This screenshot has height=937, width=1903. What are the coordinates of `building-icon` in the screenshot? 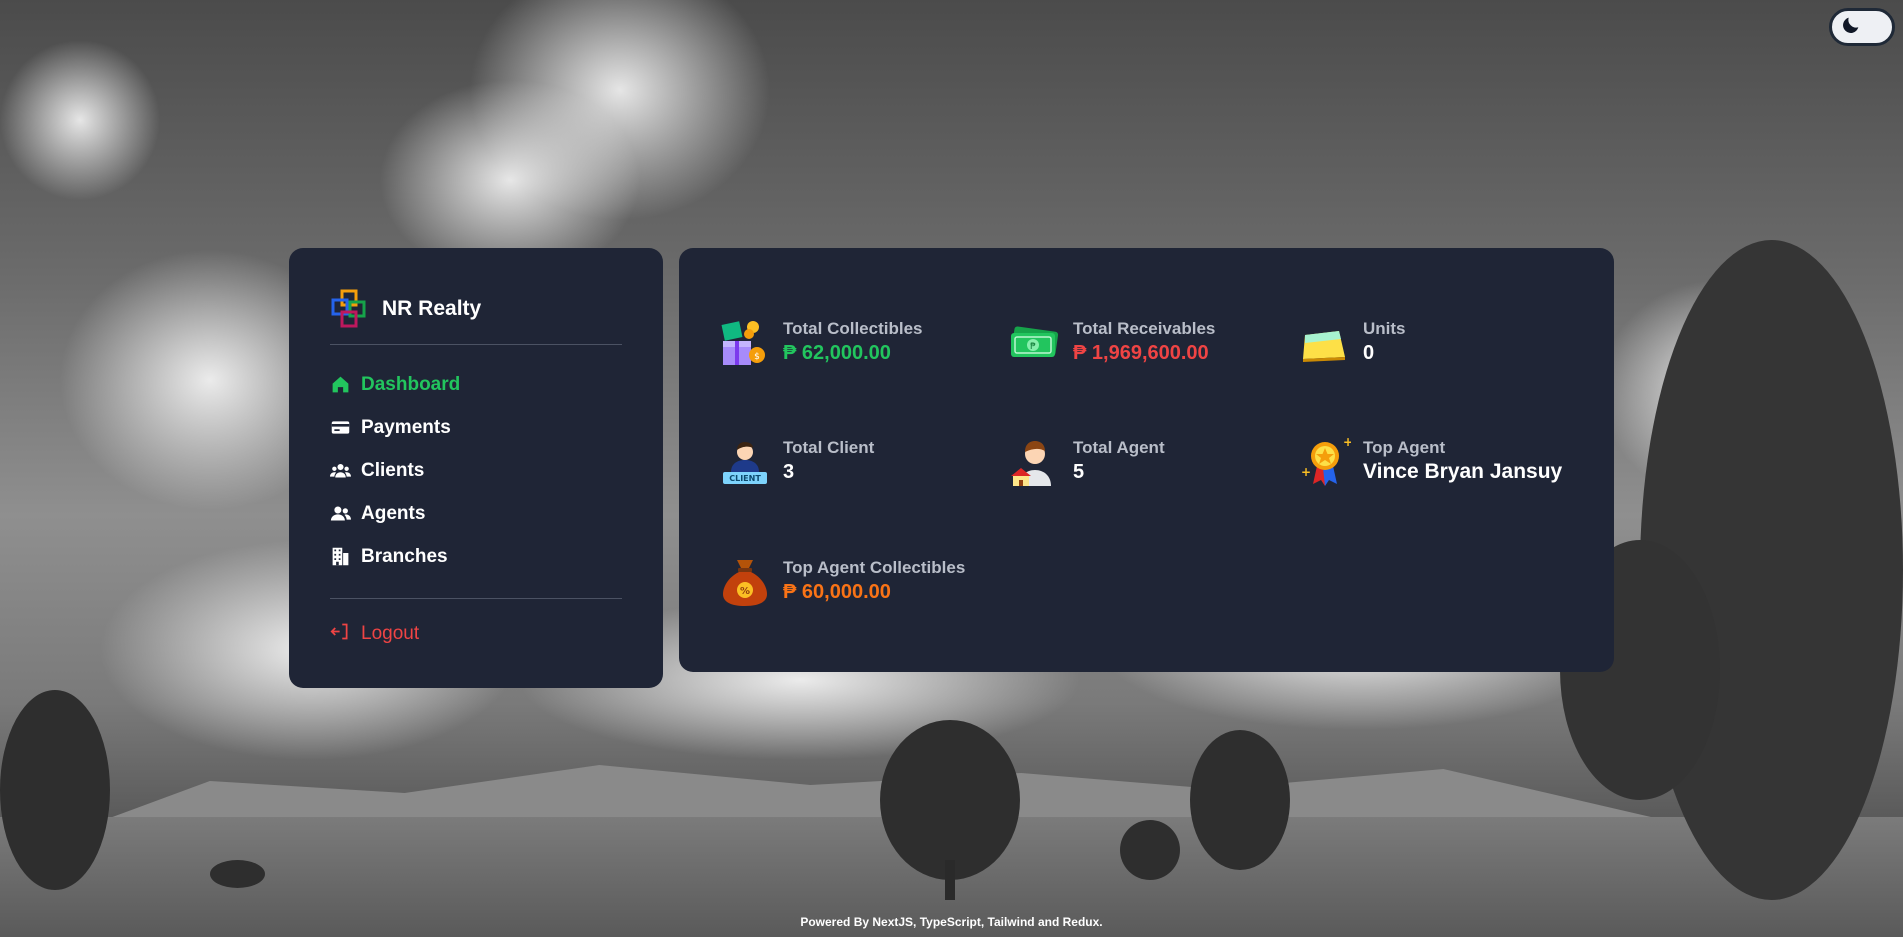 It's located at (340, 556).